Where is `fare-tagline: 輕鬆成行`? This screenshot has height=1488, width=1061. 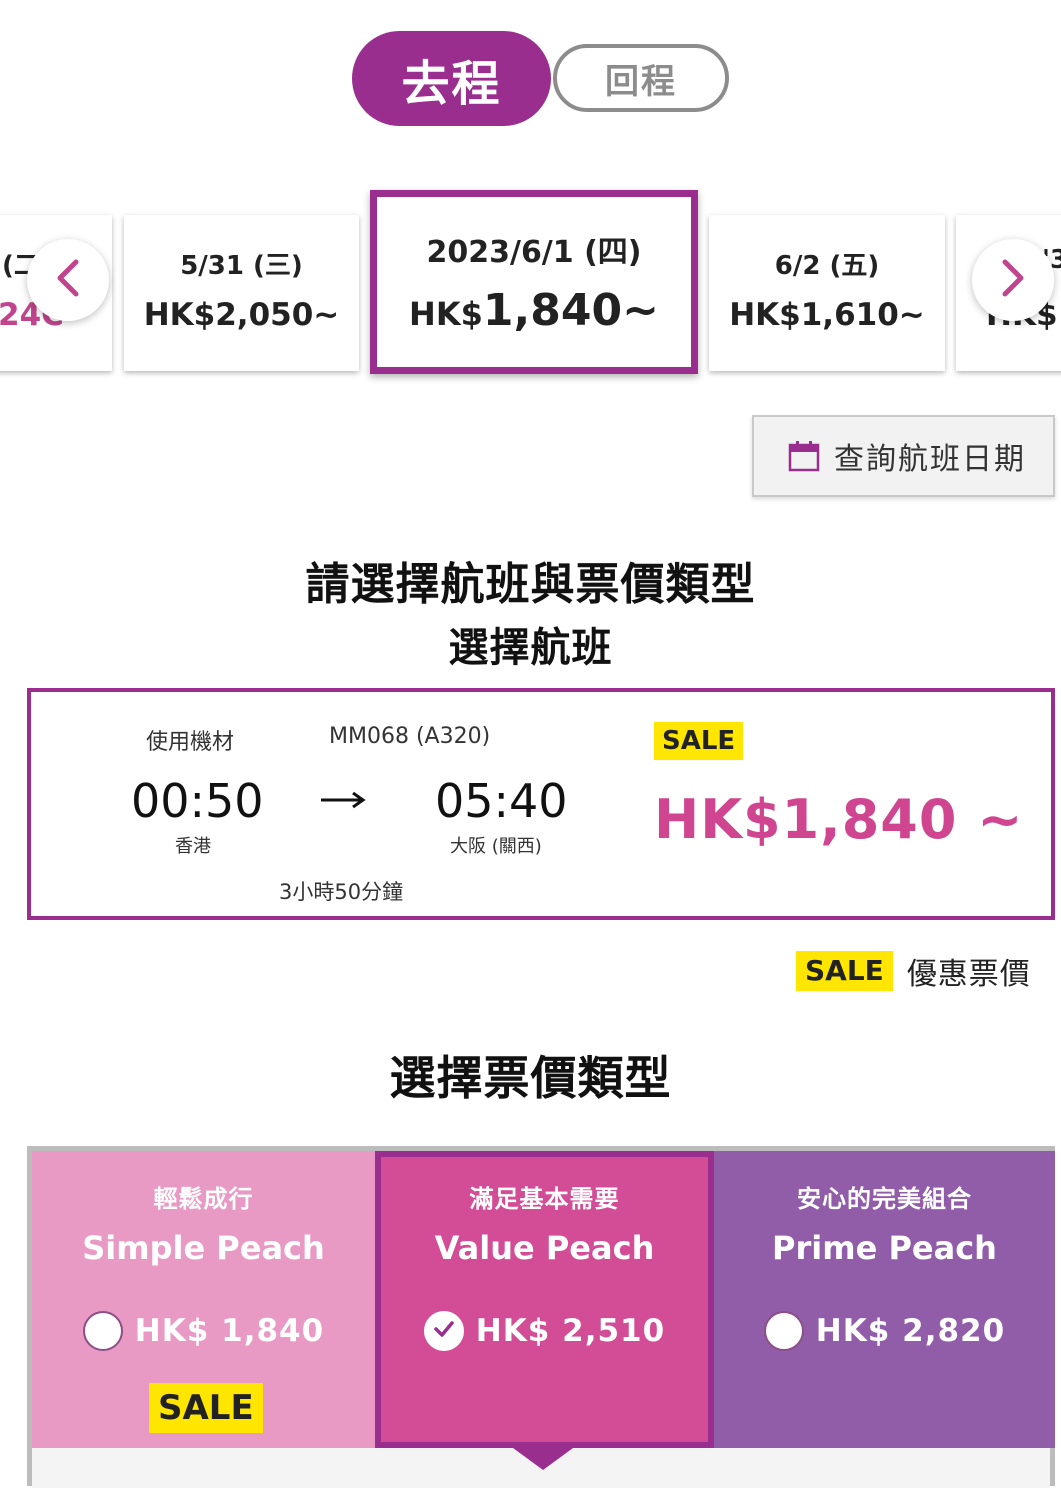
fare-tagline: 輕鬆成行 is located at coordinates (203, 1199).